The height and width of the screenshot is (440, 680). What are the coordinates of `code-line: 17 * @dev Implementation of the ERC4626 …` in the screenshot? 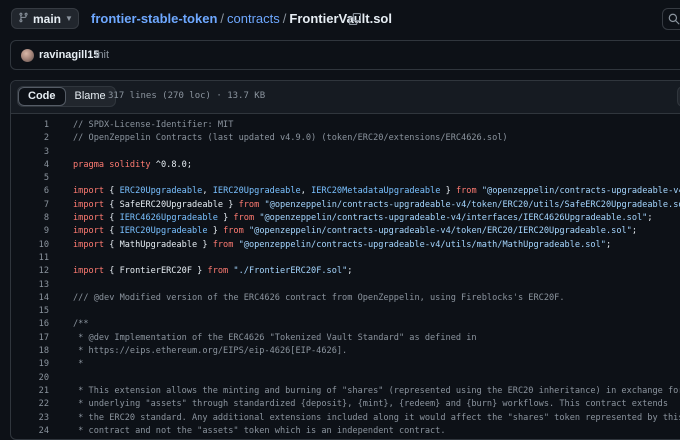 It's located at (345, 338).